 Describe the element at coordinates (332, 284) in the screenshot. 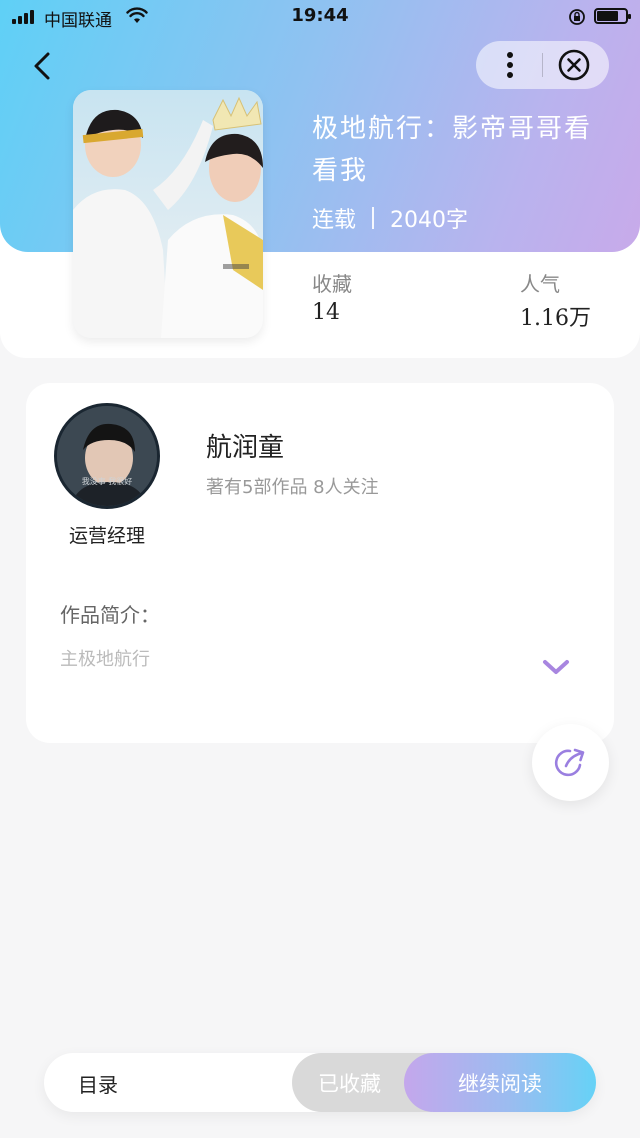

I see `favorites-label: 收藏` at that location.